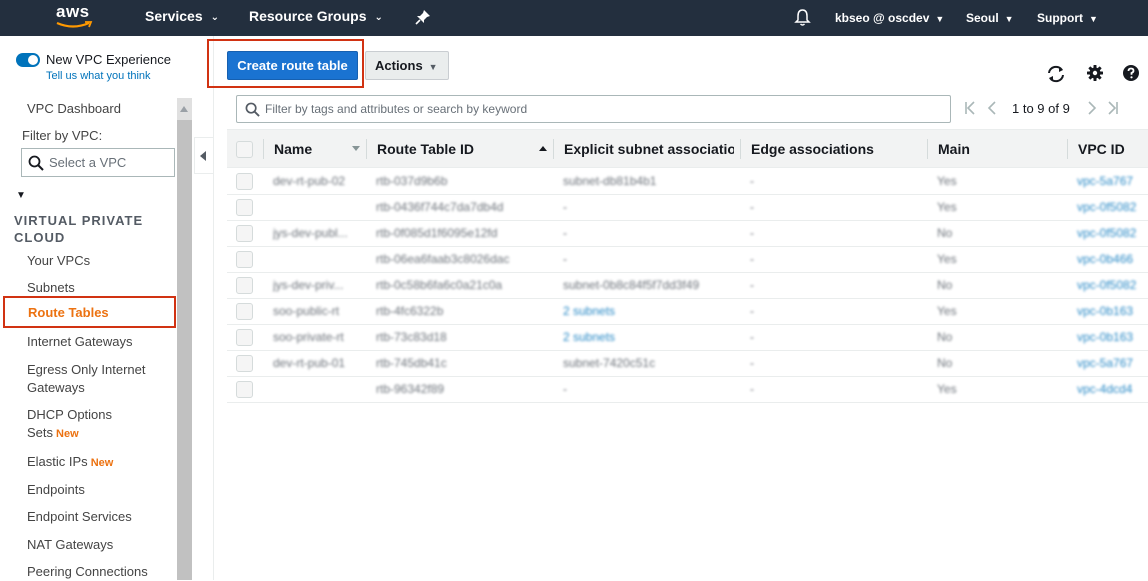 This screenshot has width=1148, height=581. I want to click on column-header-name: Name, so click(314, 149).